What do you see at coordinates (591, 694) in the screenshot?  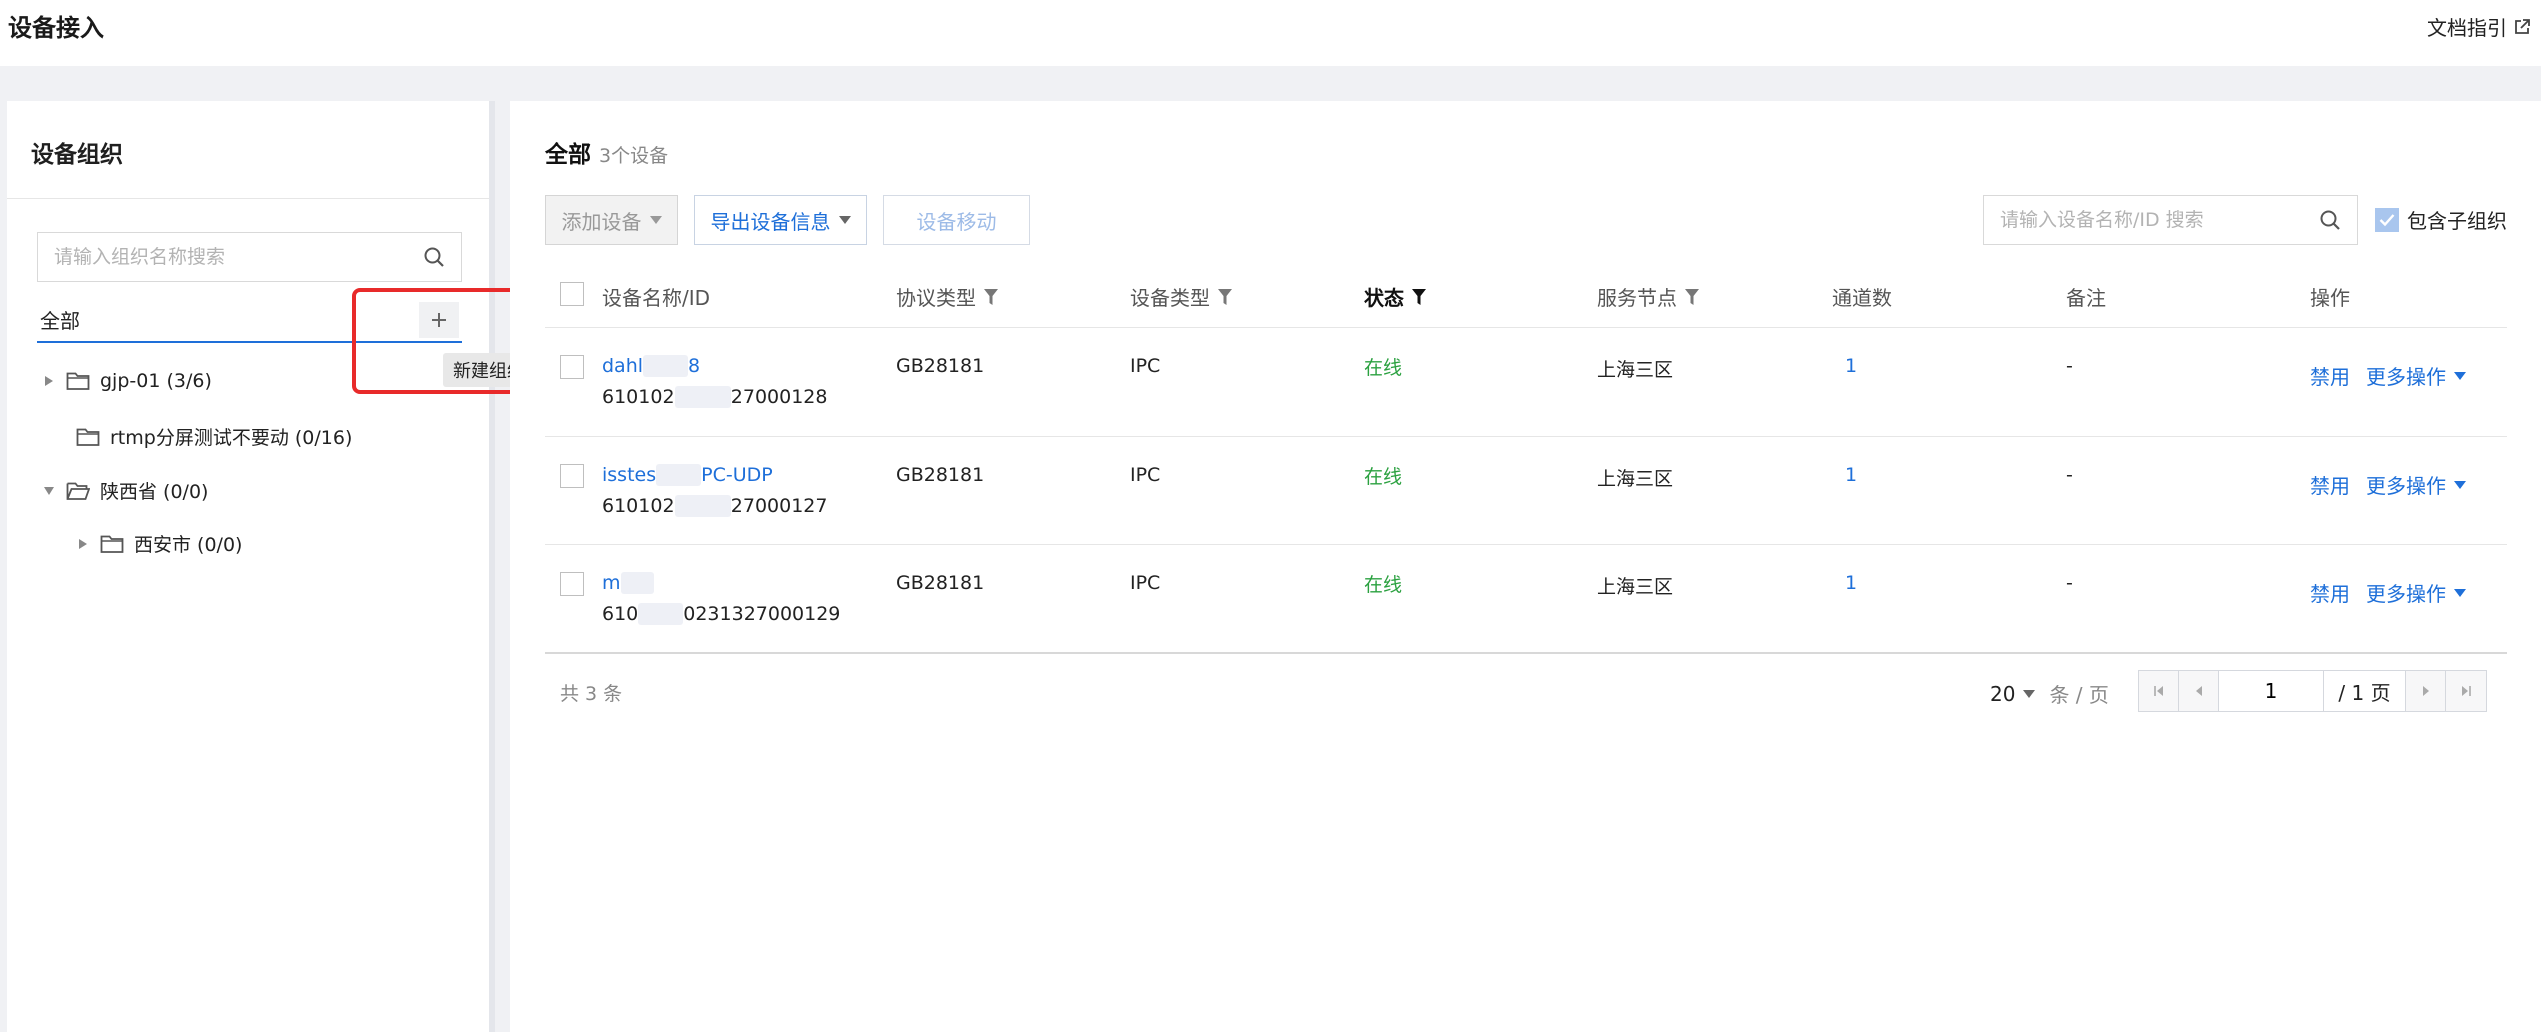 I see `total-count: 共 3 条` at bounding box center [591, 694].